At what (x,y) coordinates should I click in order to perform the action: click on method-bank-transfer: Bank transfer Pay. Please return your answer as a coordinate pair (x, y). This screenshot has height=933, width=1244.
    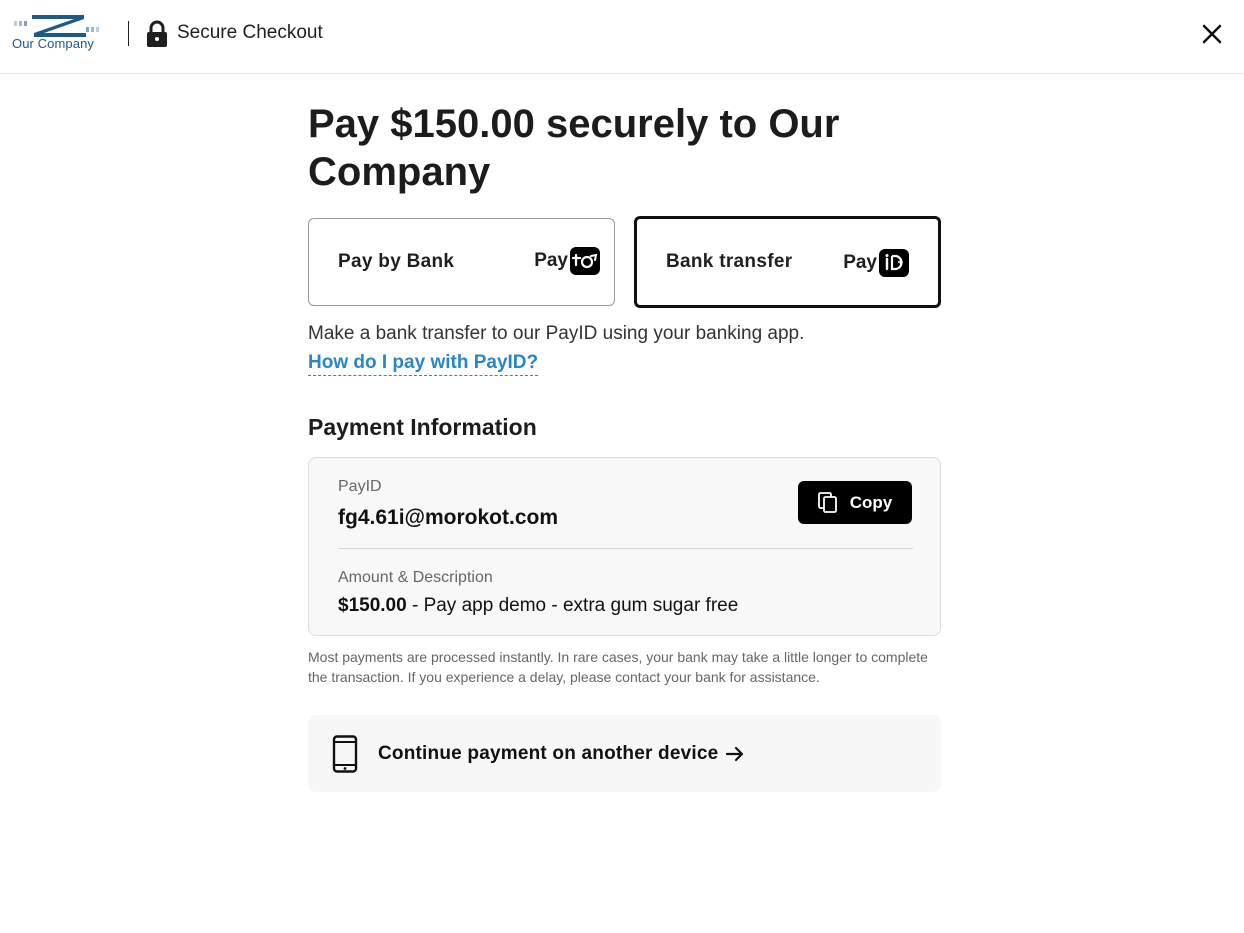
    Looking at the image, I should click on (787, 262).